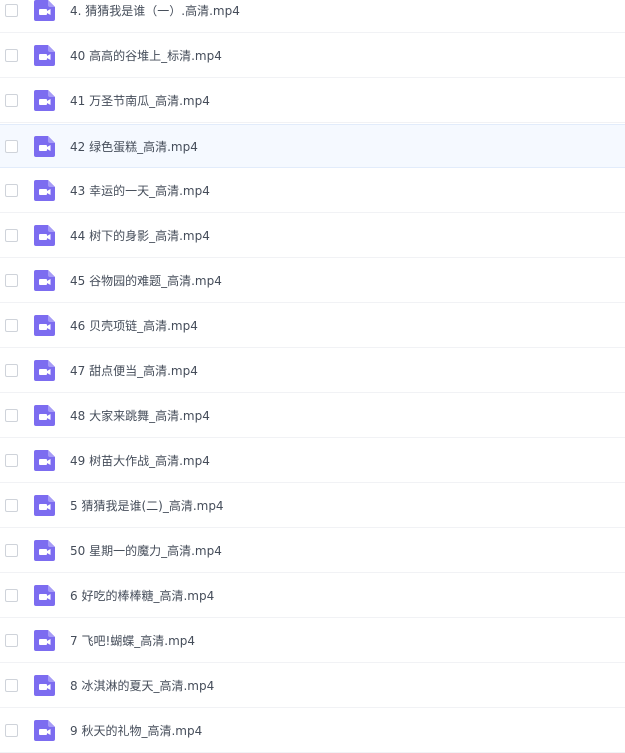  What do you see at coordinates (136, 731) in the screenshot?
I see `file-name: 9 秋天的礼物_高清.mp4` at bounding box center [136, 731].